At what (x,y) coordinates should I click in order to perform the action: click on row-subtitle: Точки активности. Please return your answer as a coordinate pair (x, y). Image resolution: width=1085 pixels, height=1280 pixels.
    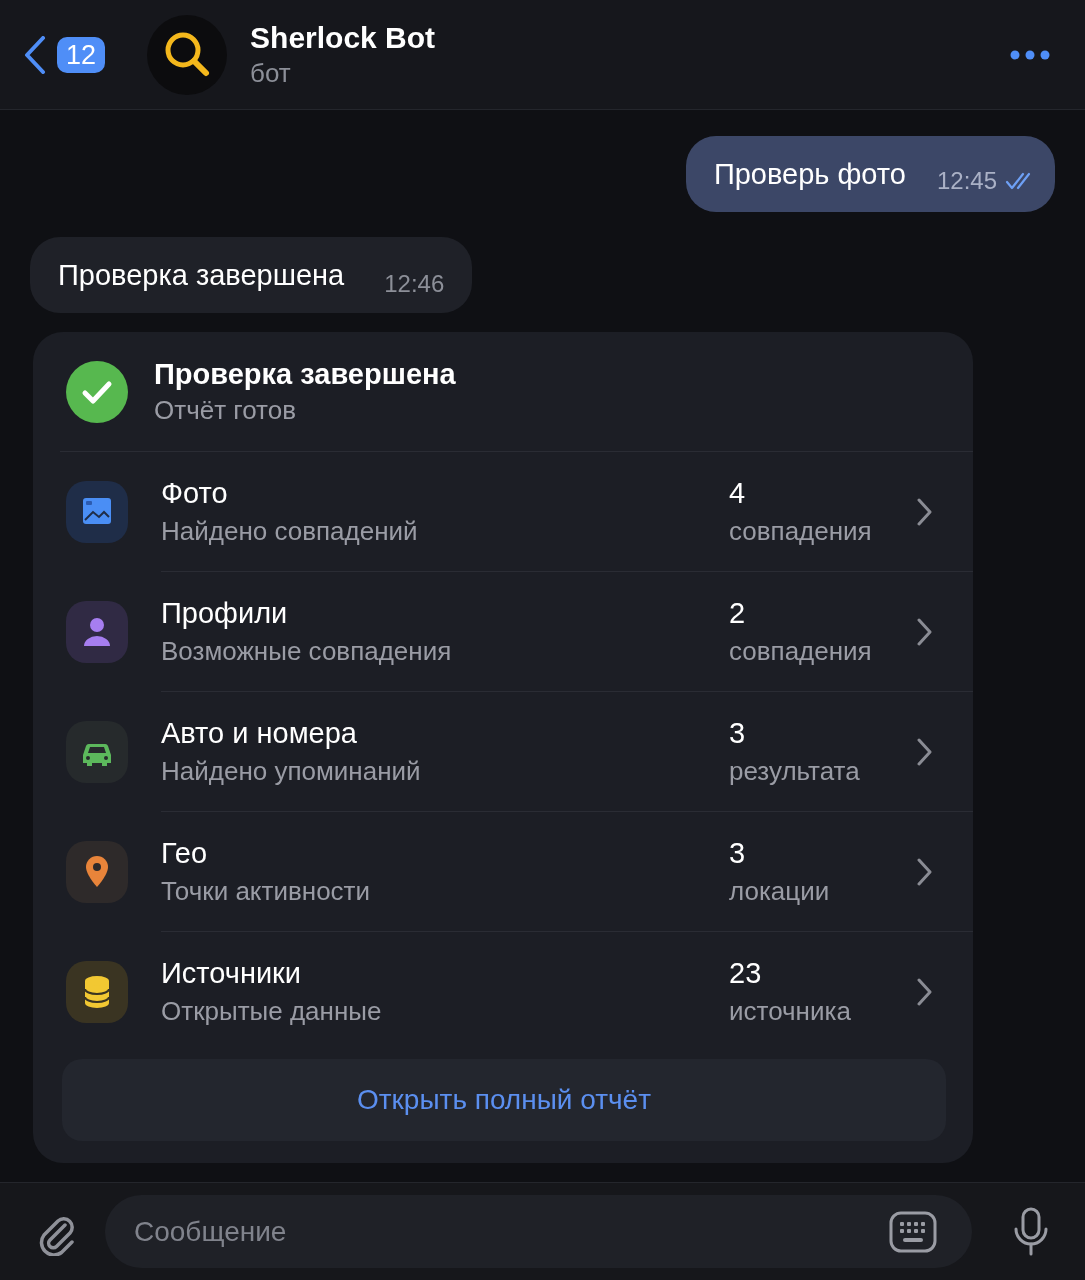
    Looking at the image, I should click on (266, 891).